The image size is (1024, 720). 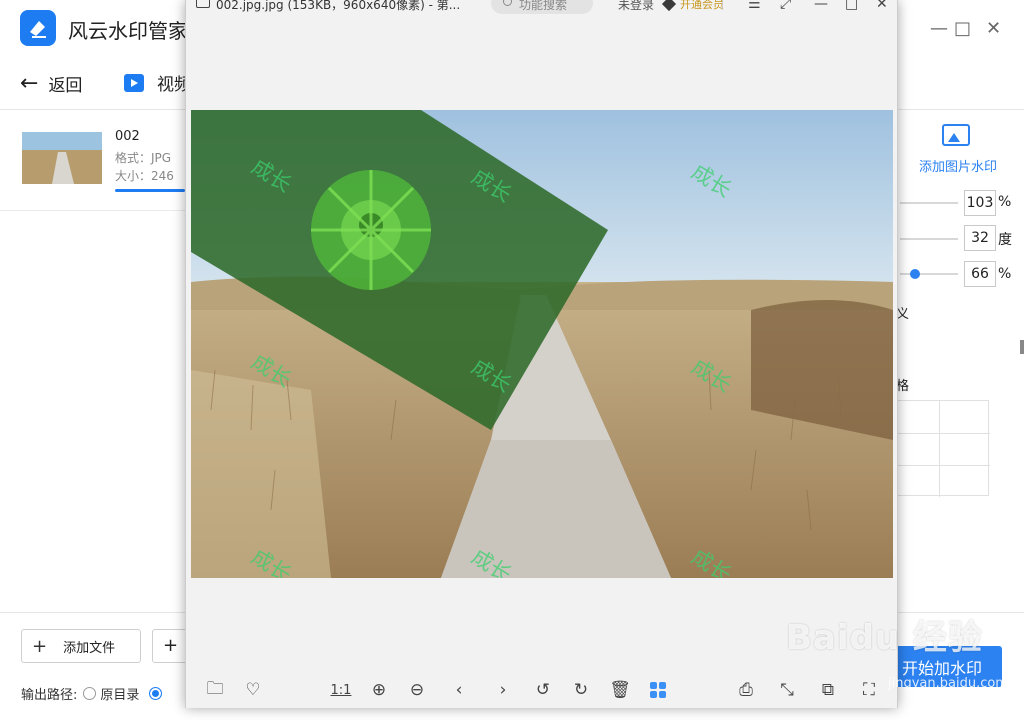 I want to click on file-list-item: 002 格式：JPG 大小：246, so click(x=95, y=161).